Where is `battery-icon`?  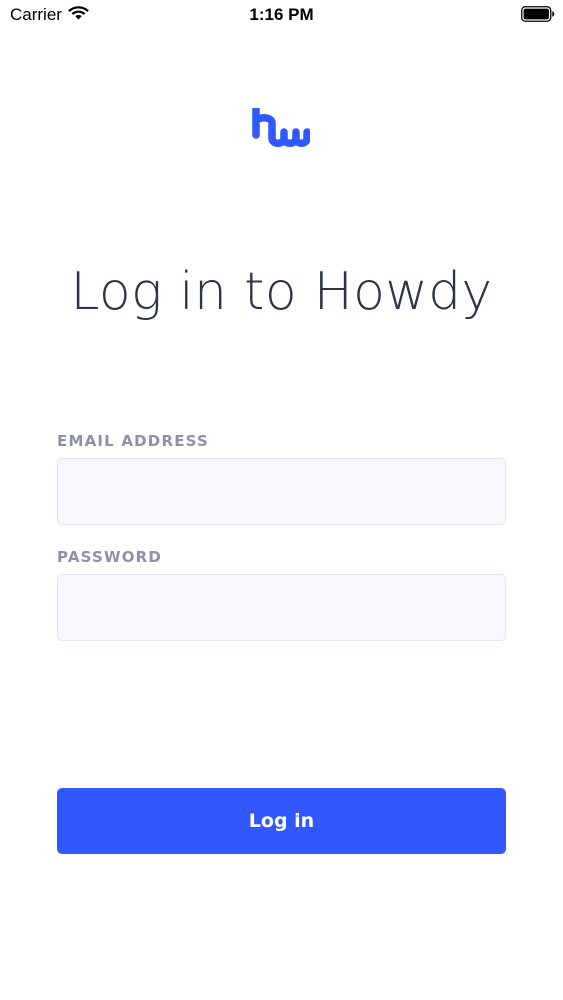
battery-icon is located at coordinates (538, 14).